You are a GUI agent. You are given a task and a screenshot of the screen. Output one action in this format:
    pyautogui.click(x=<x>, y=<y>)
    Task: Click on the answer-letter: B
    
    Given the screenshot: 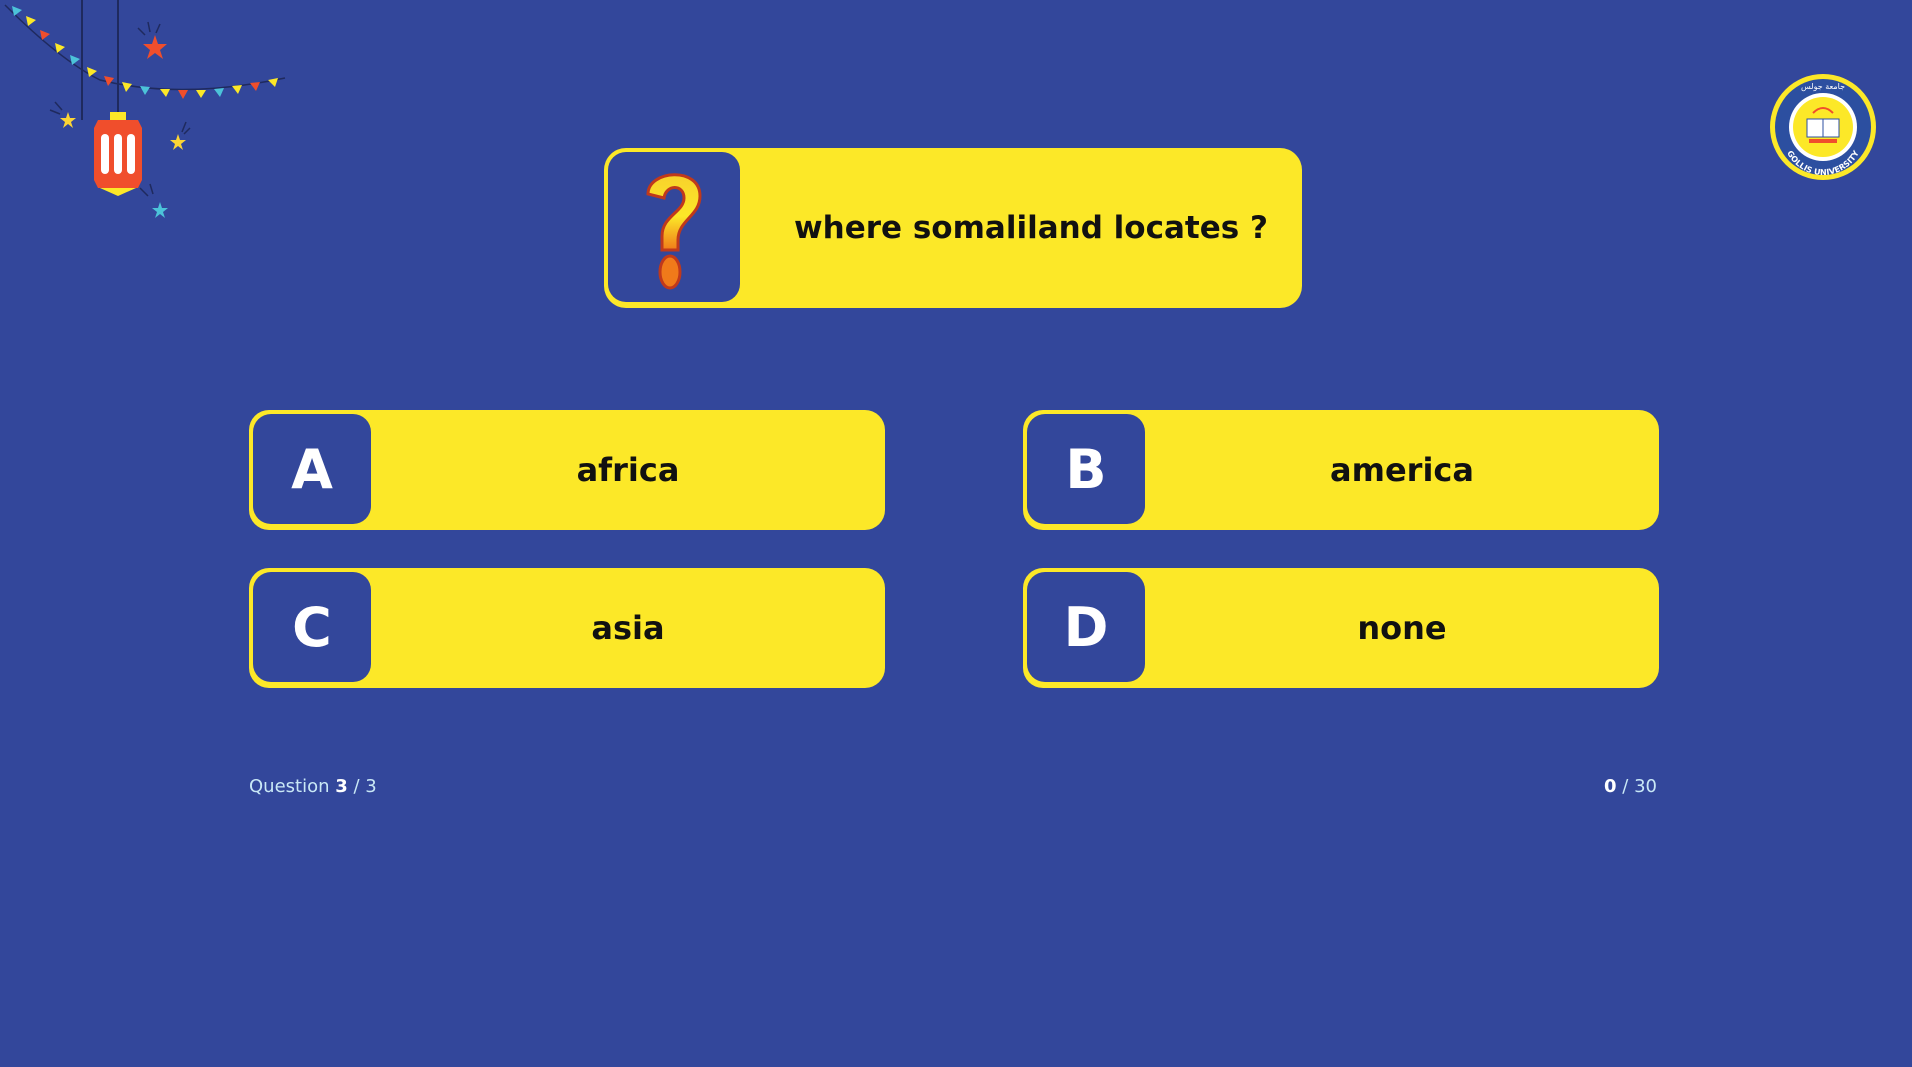 What is the action you would take?
    pyautogui.click(x=1086, y=469)
    